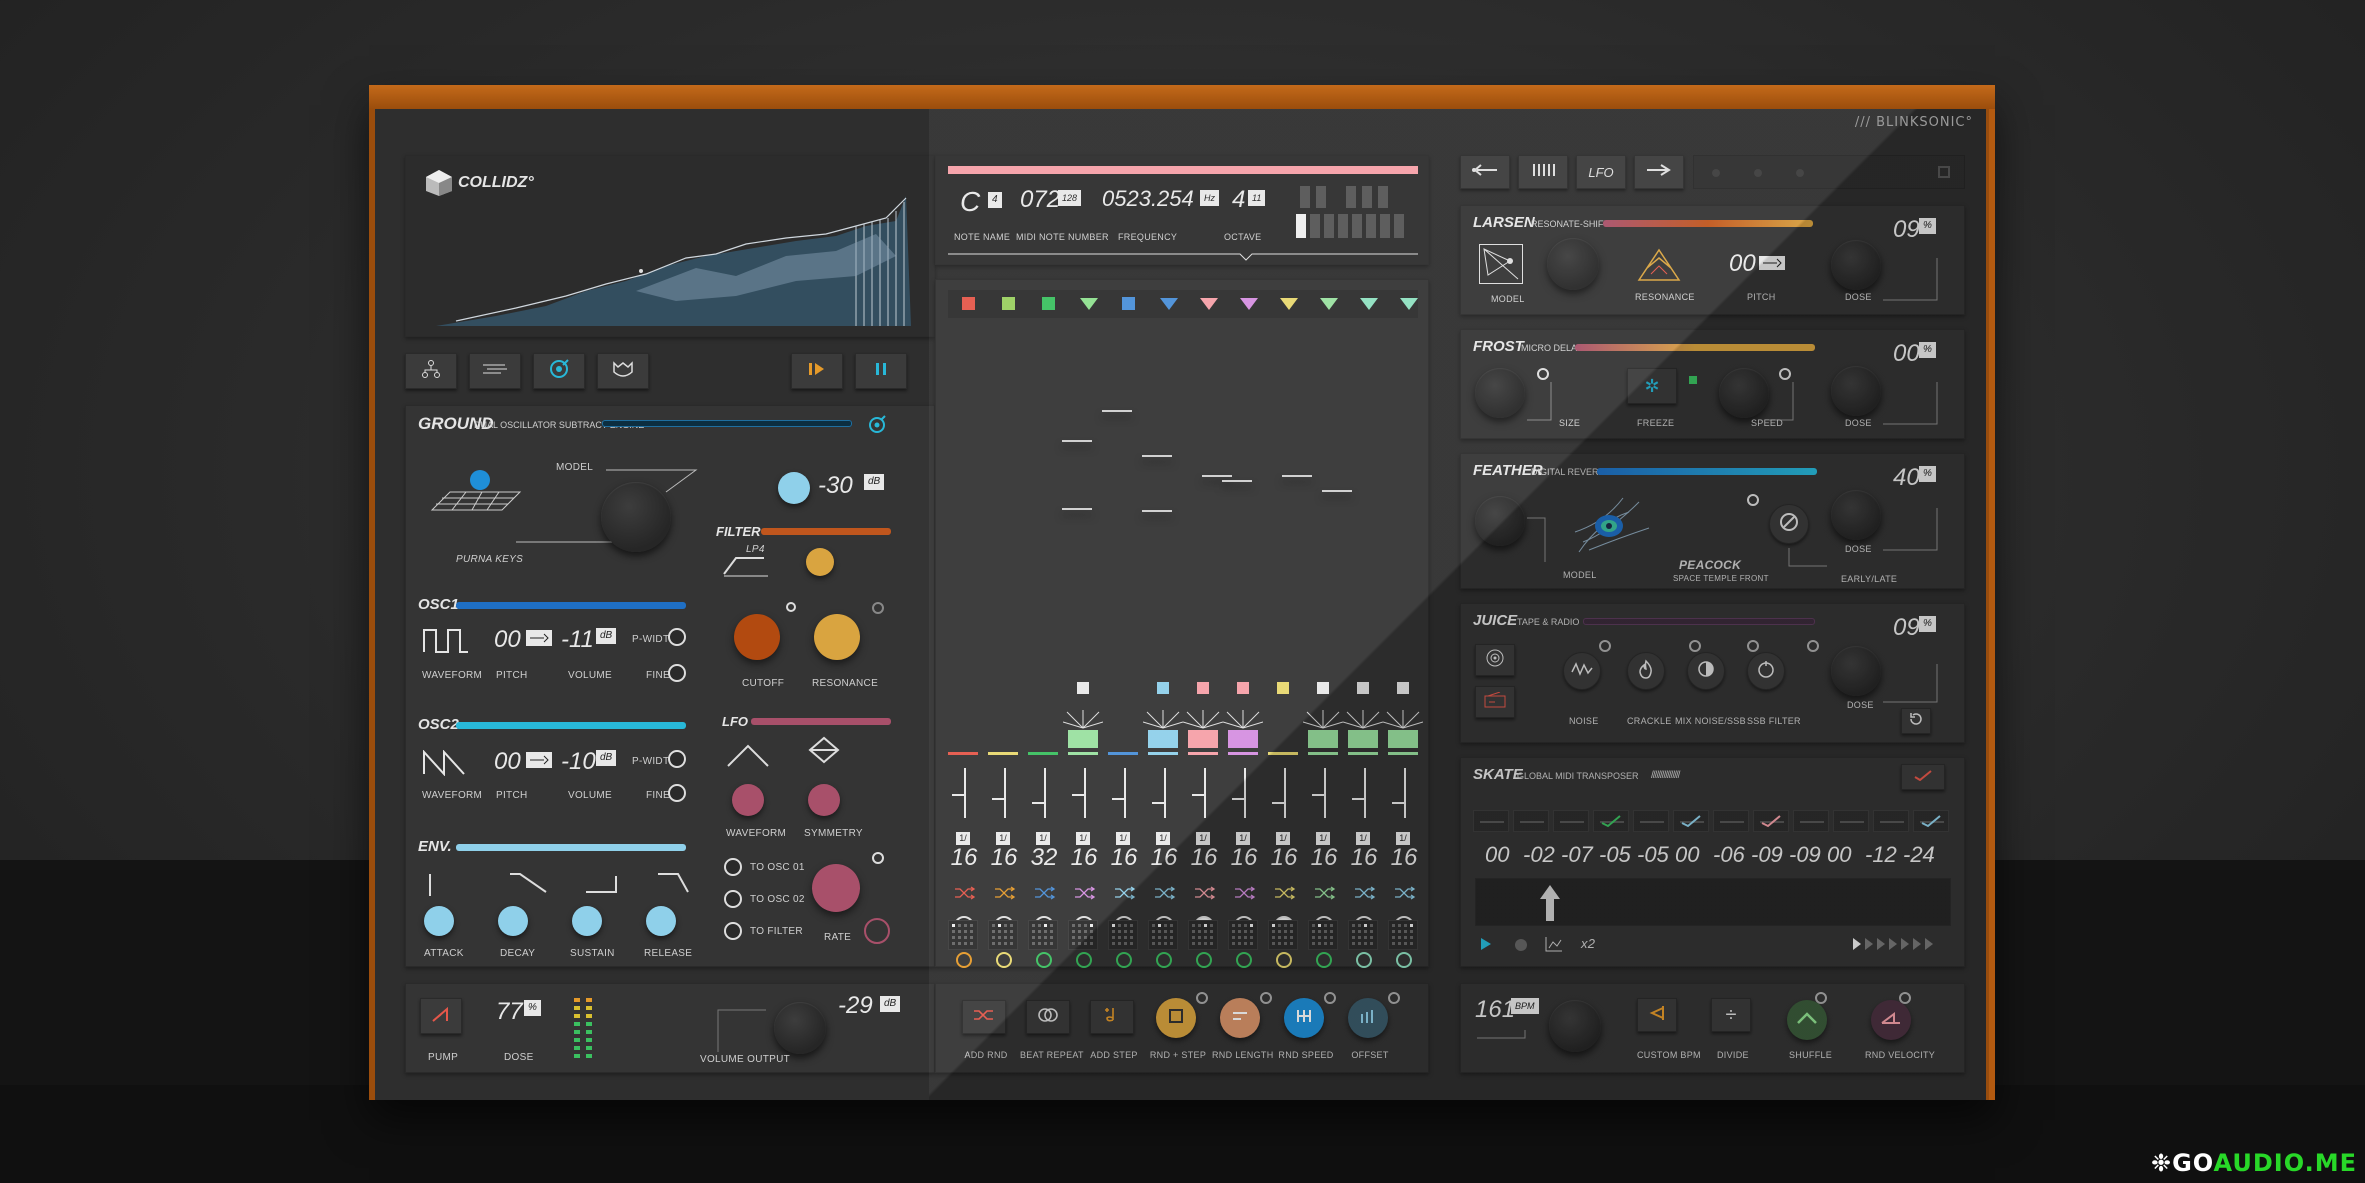  Describe the element at coordinates (1881, 855) in the screenshot. I see `transpose-value: -12` at that location.